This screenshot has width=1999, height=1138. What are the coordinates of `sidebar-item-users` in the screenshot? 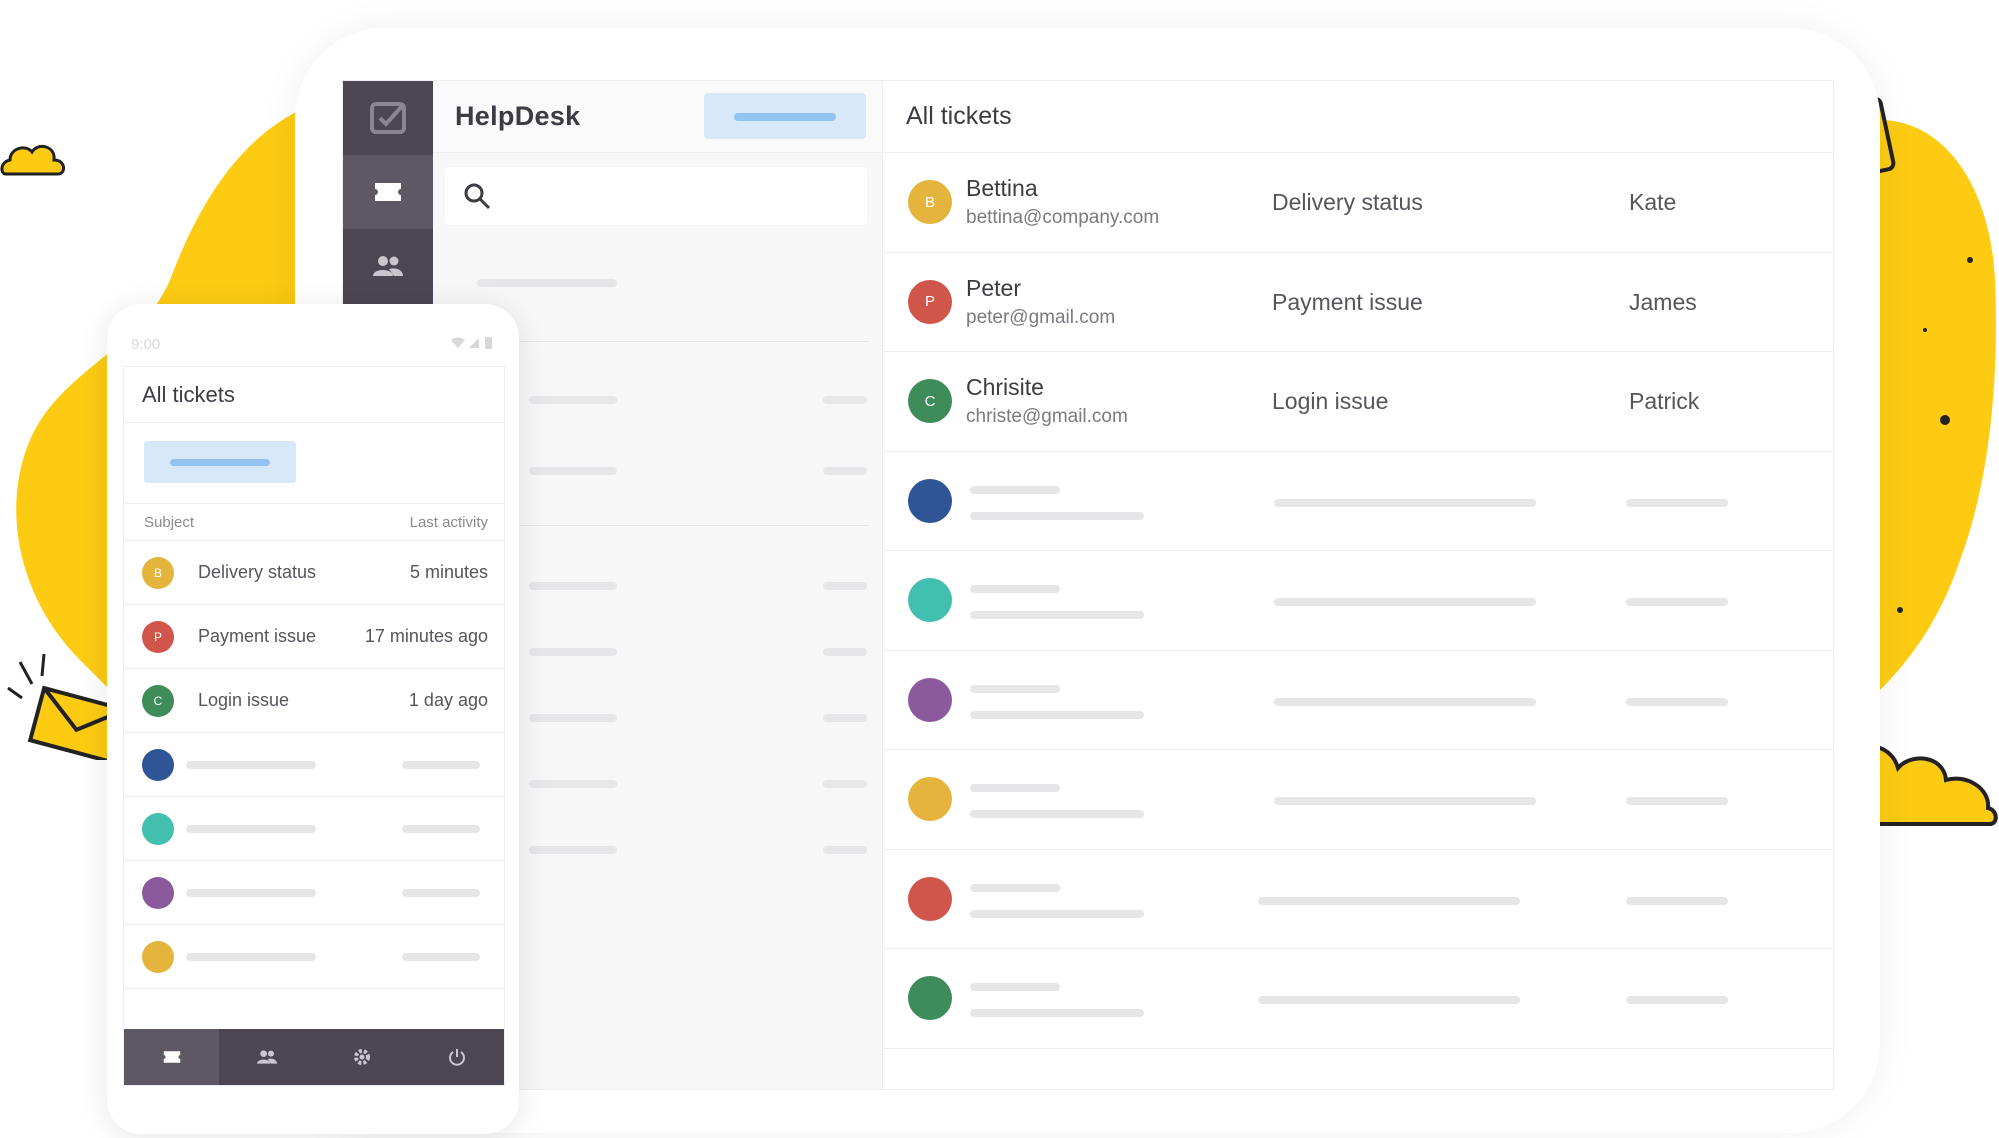 It's located at (388, 266).